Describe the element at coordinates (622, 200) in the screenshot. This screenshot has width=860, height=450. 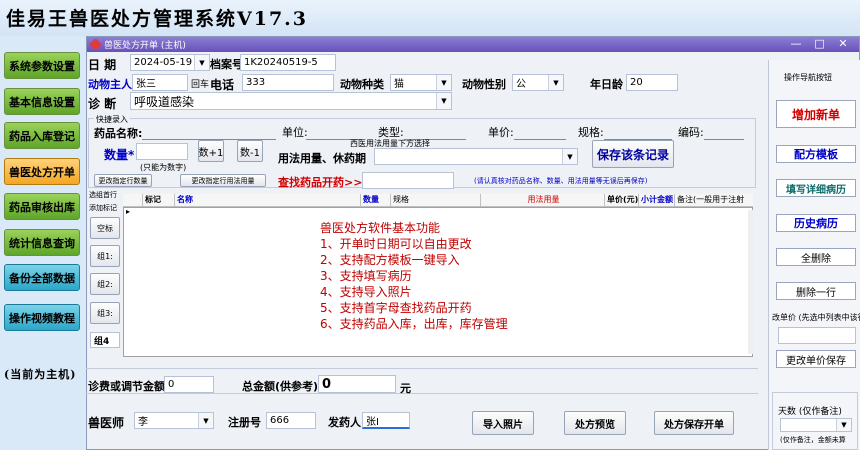
I see `column-unit-price: 单价(元)` at that location.